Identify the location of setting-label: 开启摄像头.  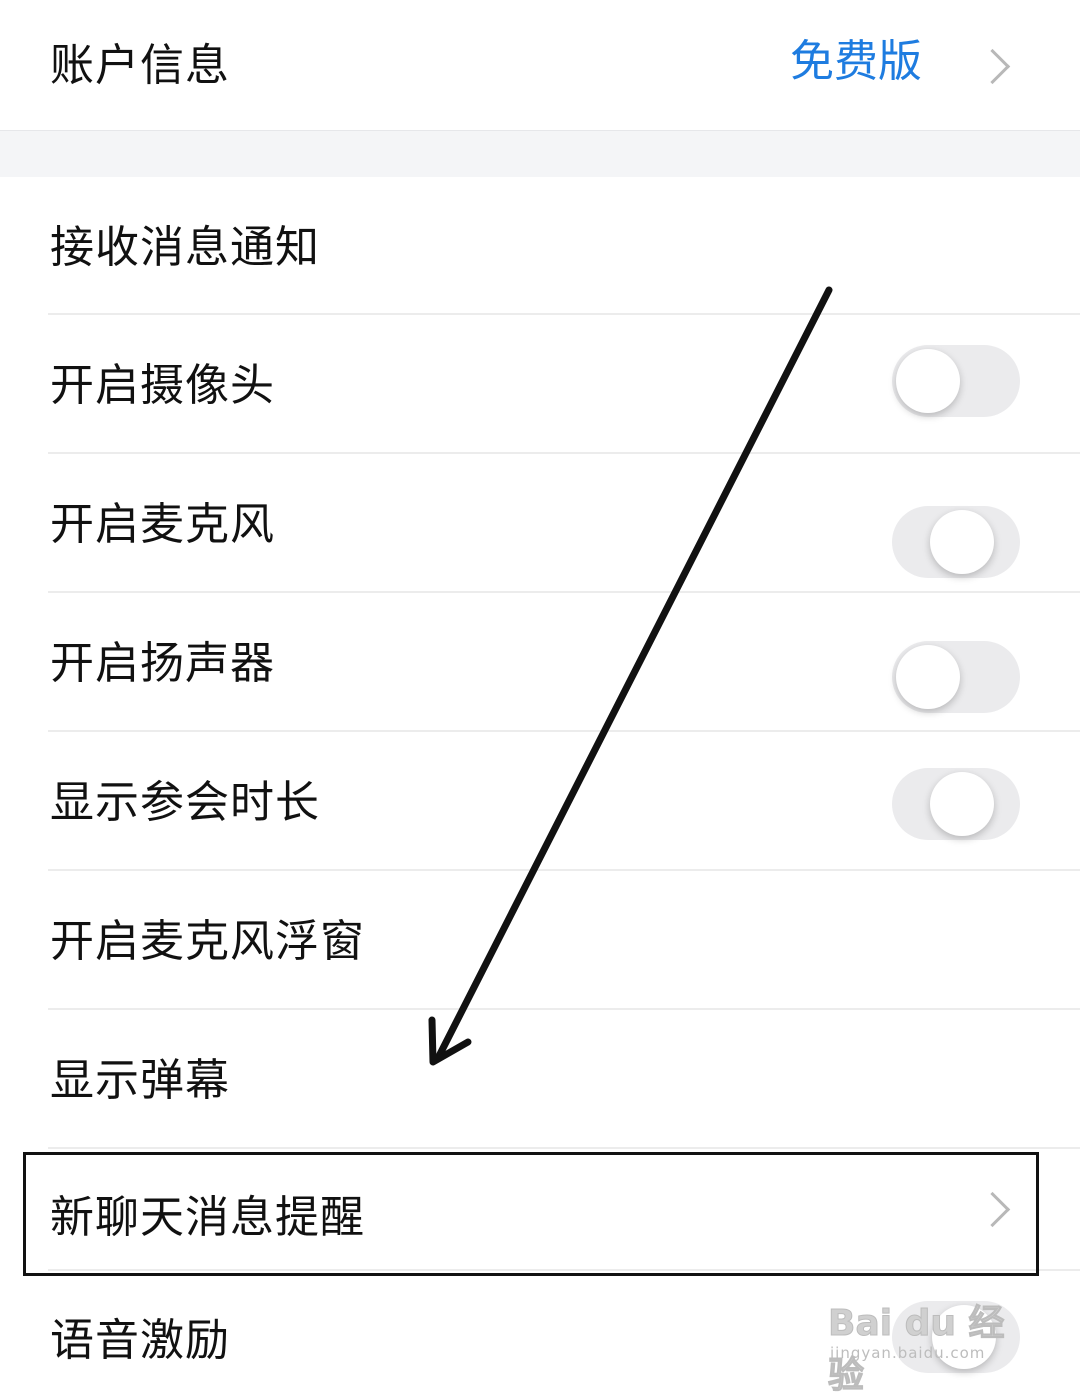
(162, 385).